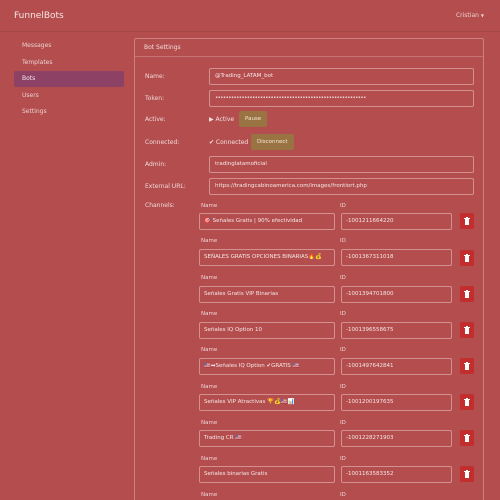 The image size is (500, 500). Describe the element at coordinates (396, 294) in the screenshot. I see `channel-id-input: -1001394701800` at that location.